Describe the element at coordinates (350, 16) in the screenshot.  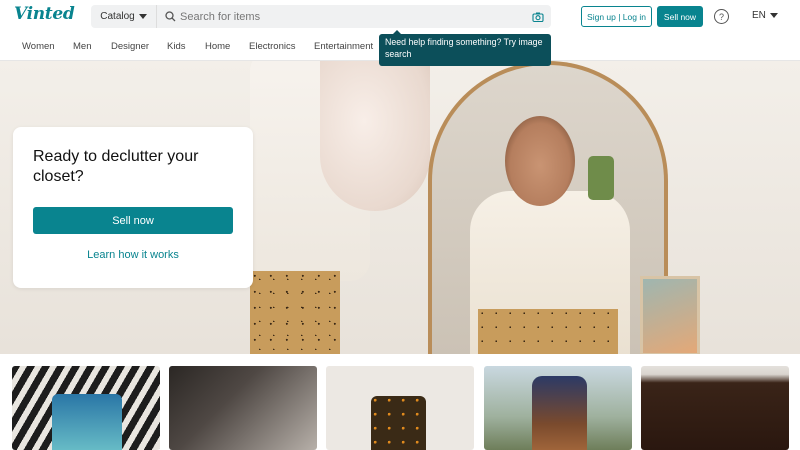
I see `search-input` at that location.